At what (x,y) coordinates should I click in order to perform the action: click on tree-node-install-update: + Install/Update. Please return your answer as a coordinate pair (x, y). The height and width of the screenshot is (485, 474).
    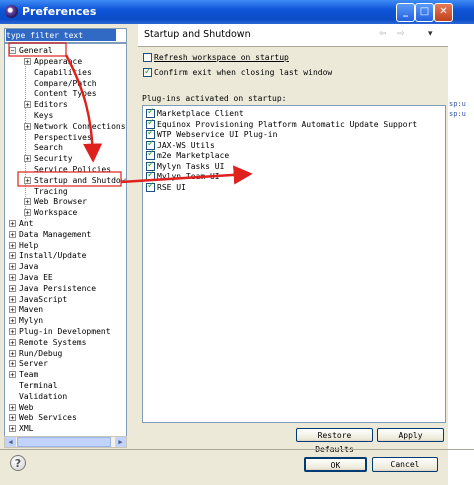
    Looking at the image, I should click on (47, 256).